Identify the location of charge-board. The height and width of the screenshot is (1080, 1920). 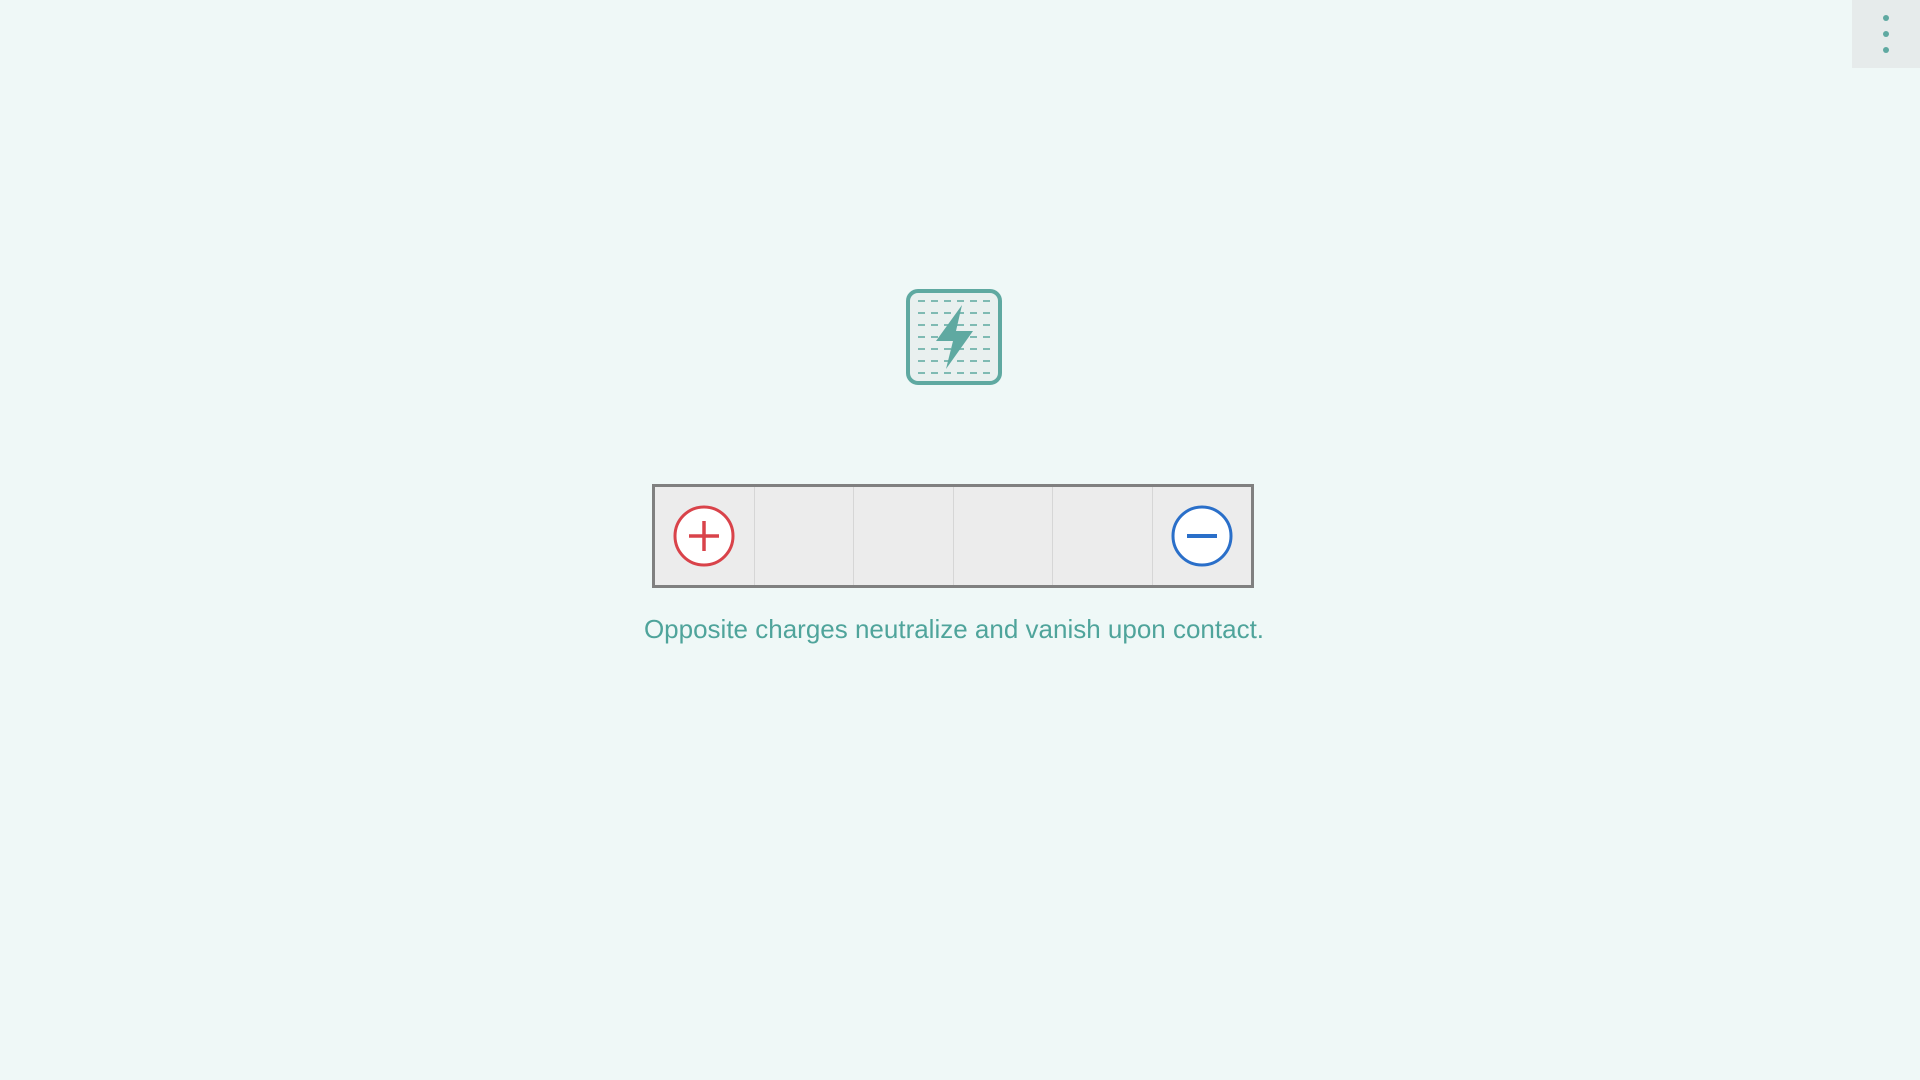
(953, 536).